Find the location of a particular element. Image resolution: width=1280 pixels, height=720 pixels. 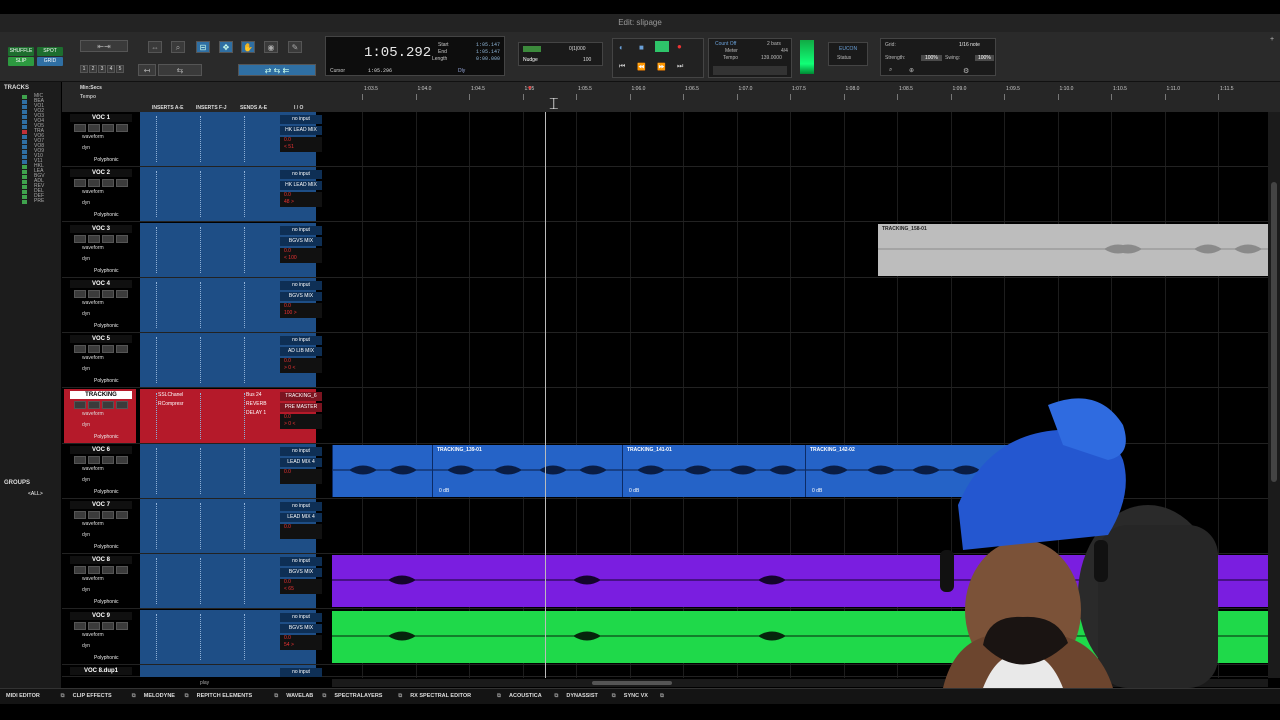

output-selector: BGVS MIX is located at coordinates (301, 628).